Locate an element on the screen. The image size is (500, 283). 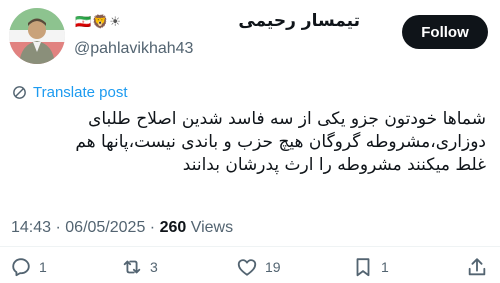
bookmark-button: 1 is located at coordinates (370, 267).